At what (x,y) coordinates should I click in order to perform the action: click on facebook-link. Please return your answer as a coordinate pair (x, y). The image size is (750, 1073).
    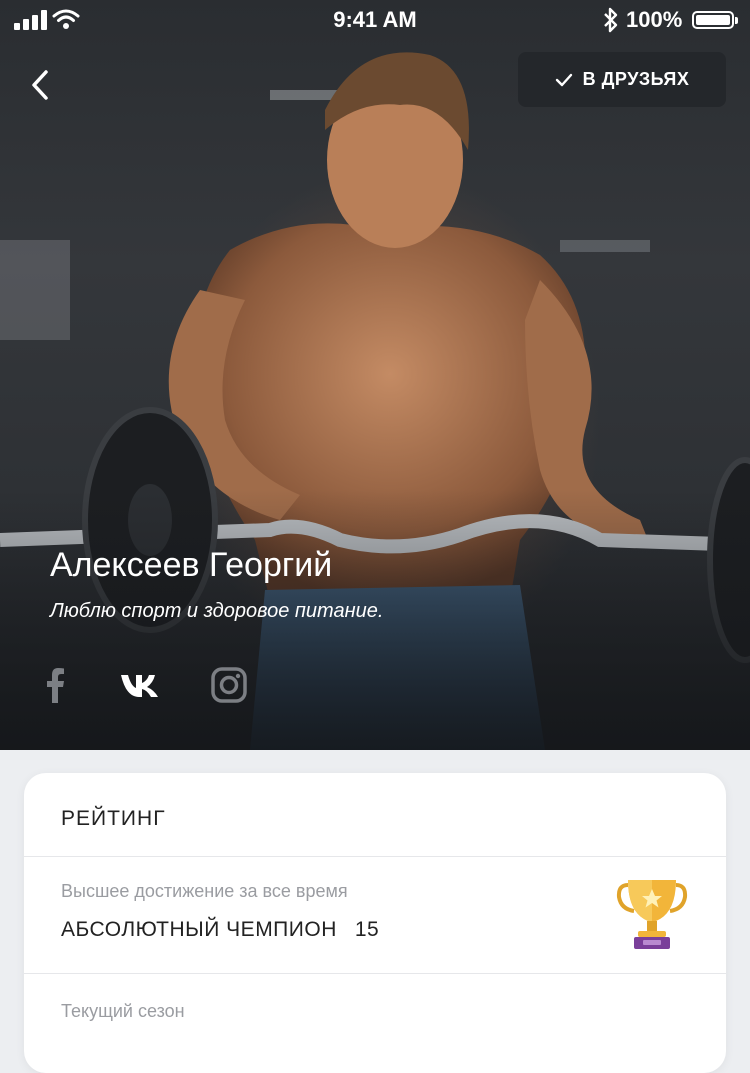
    Looking at the image, I should click on (55, 685).